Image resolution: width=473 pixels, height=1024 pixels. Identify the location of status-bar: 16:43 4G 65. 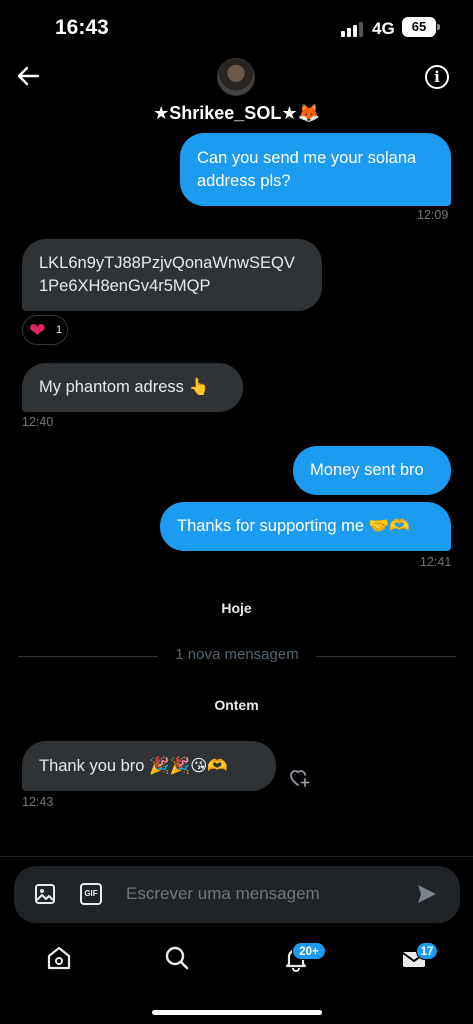
(236, 28).